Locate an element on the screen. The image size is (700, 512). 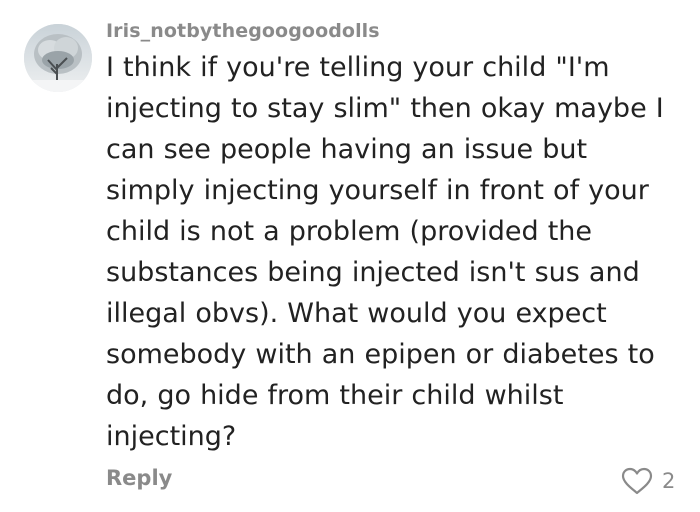
reply-button: Reply is located at coordinates (139, 478).